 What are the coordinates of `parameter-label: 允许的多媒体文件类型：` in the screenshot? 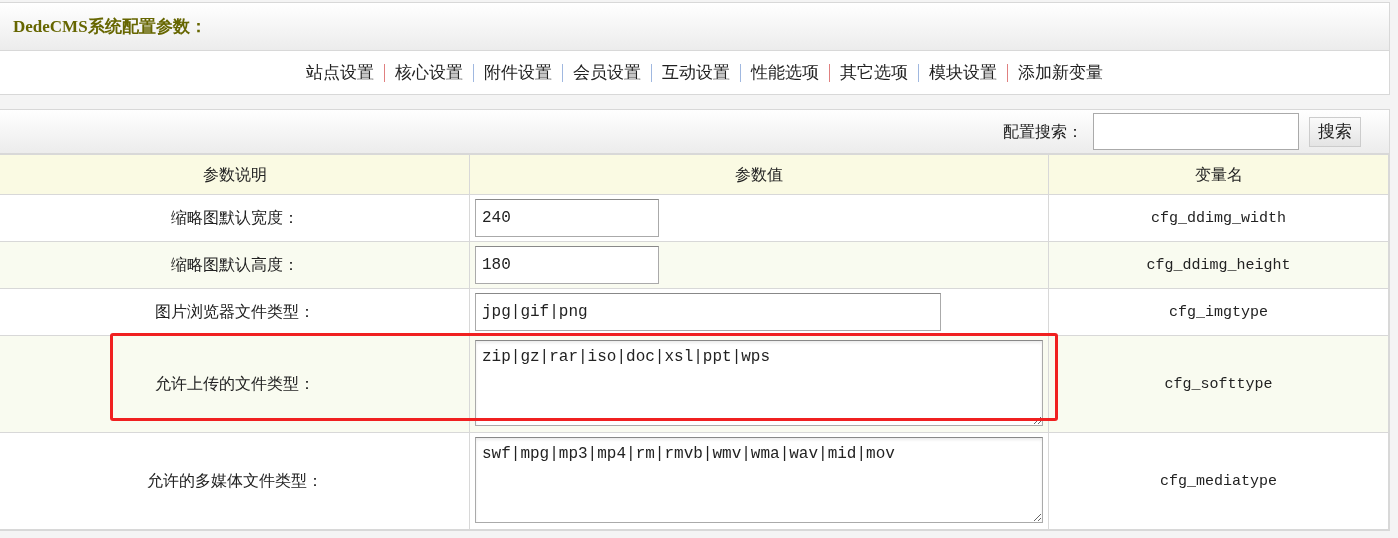 It's located at (234, 480).